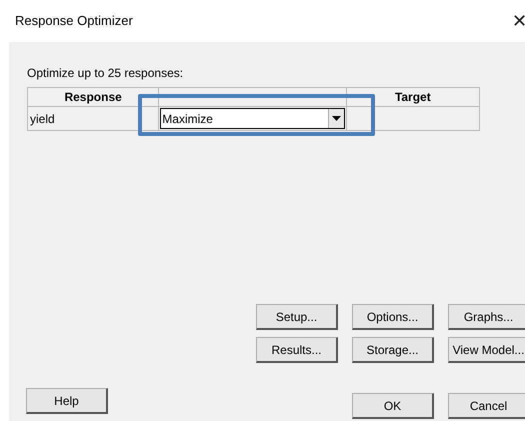  Describe the element at coordinates (252, 118) in the screenshot. I see `goal-dropdown: Maximize` at that location.